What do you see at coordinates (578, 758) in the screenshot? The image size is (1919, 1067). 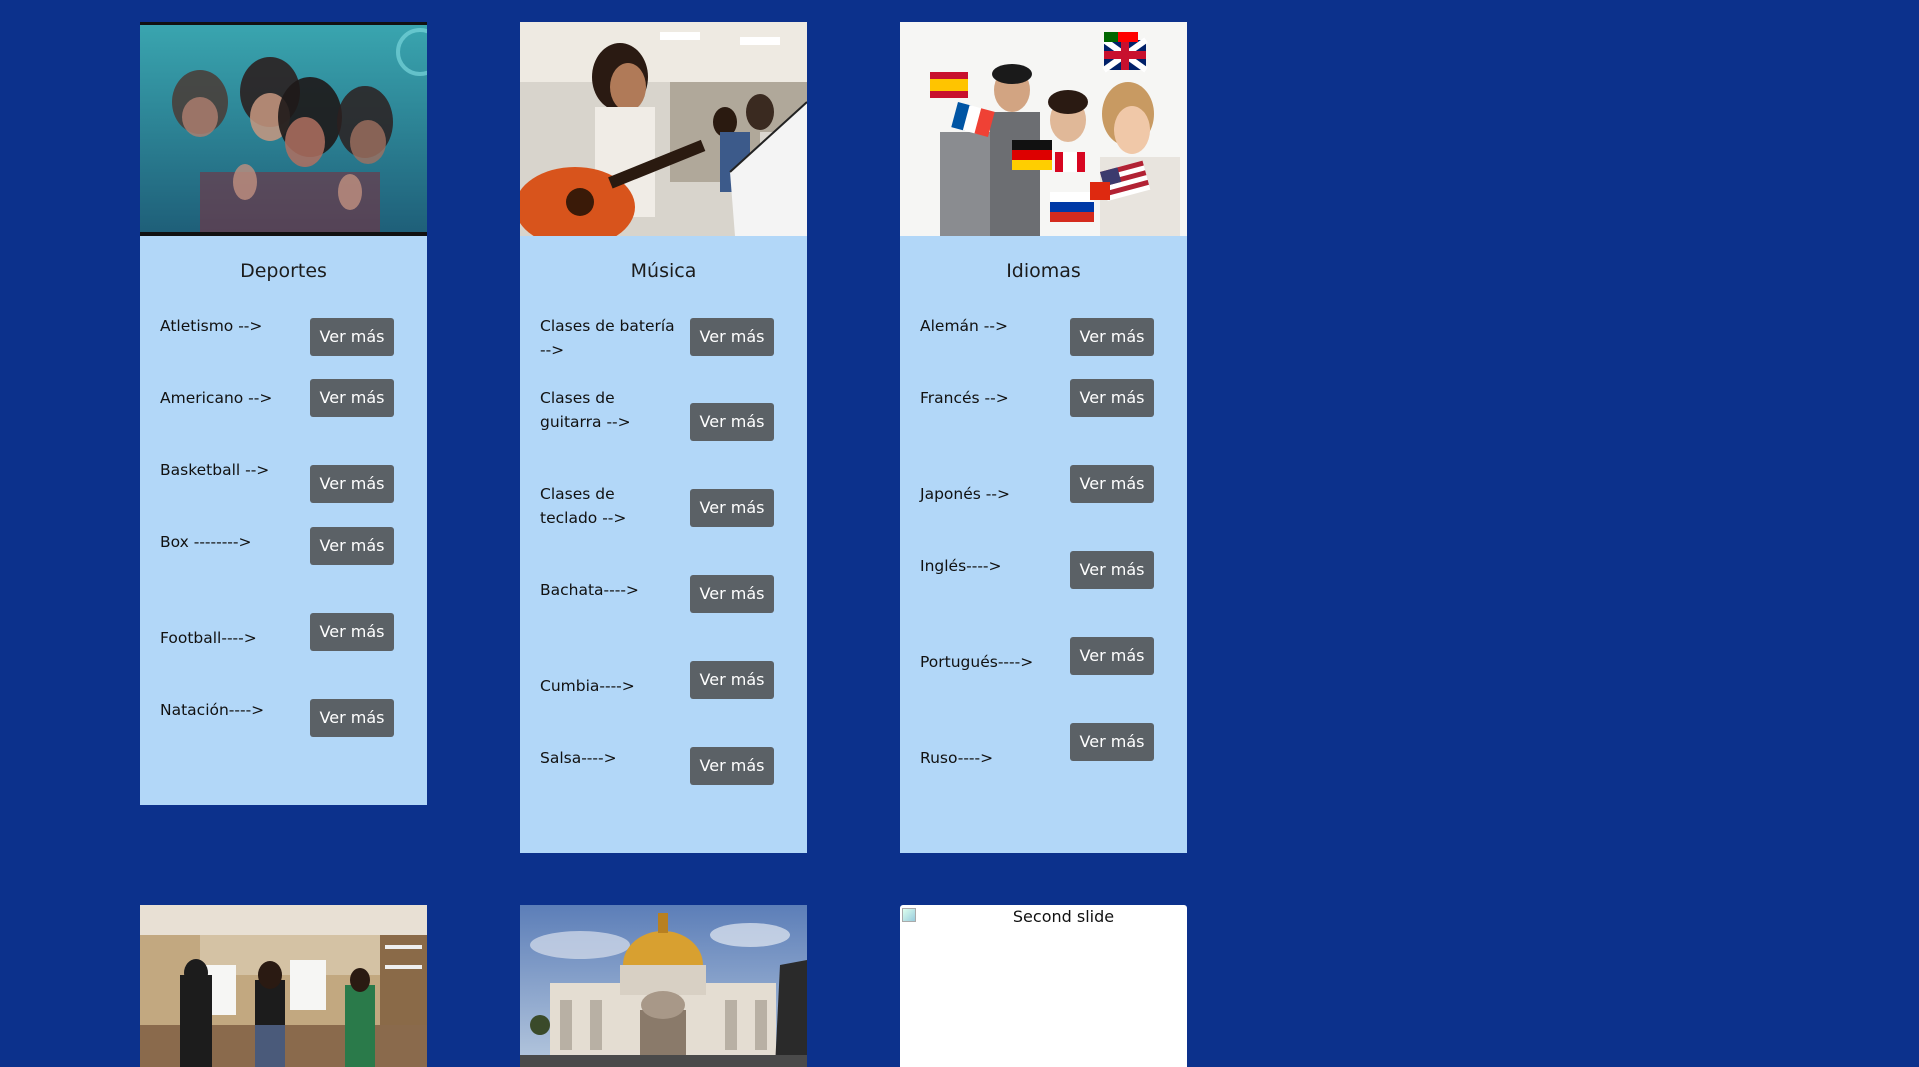 I see `list-item-label: Salsa---->` at bounding box center [578, 758].